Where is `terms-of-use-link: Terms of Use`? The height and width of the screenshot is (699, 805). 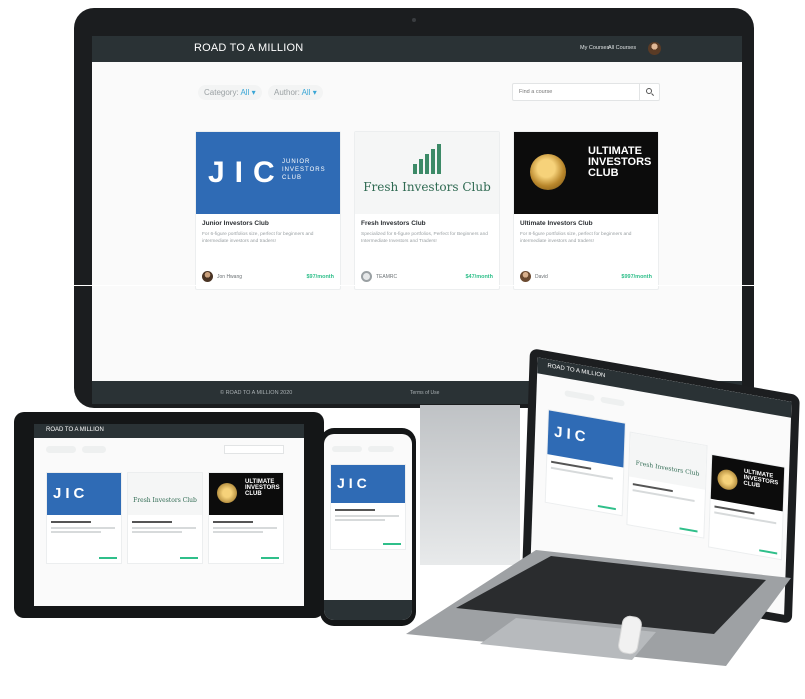 terms-of-use-link: Terms of Use is located at coordinates (424, 393).